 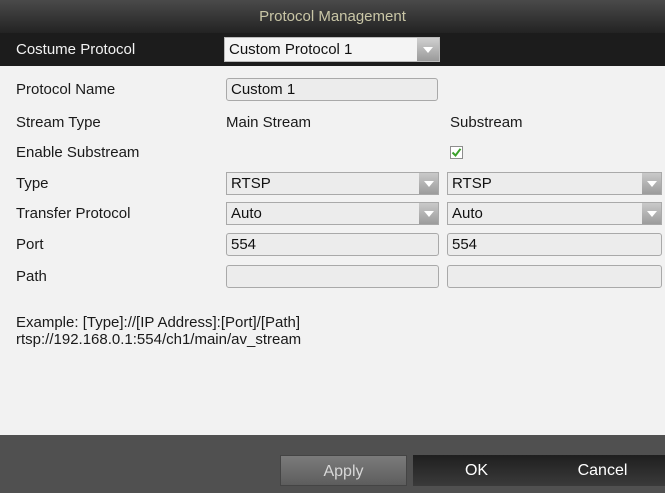 What do you see at coordinates (251, 183) in the screenshot?
I see `type-main-value: RTSP` at bounding box center [251, 183].